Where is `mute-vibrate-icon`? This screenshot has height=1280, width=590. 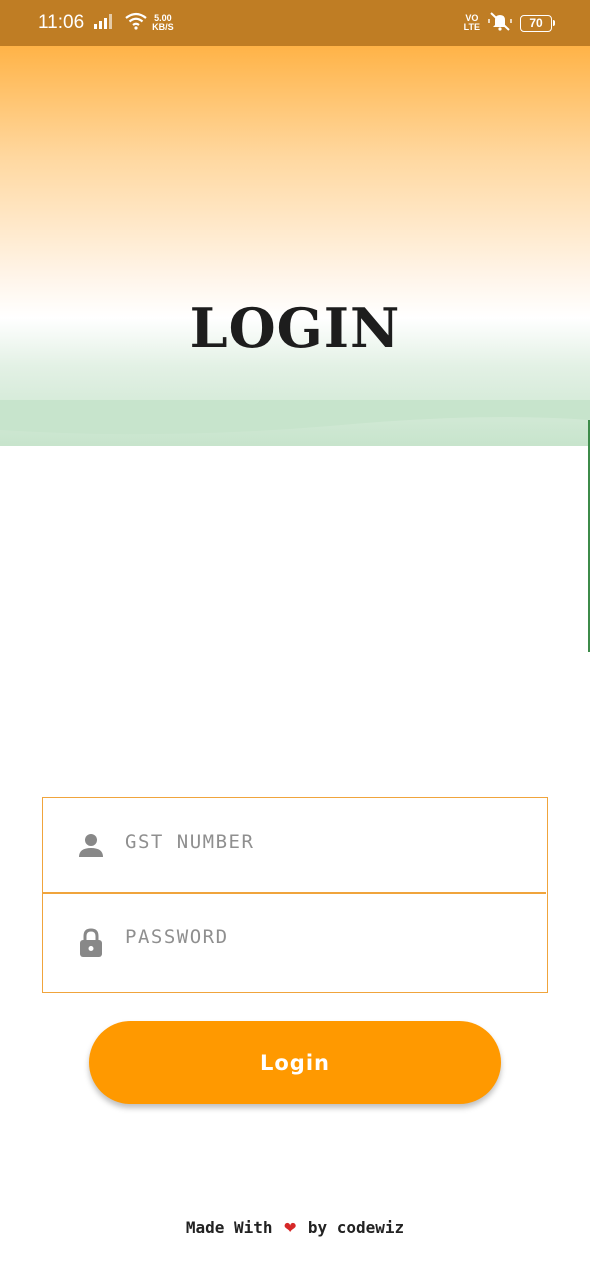 mute-vibrate-icon is located at coordinates (500, 23).